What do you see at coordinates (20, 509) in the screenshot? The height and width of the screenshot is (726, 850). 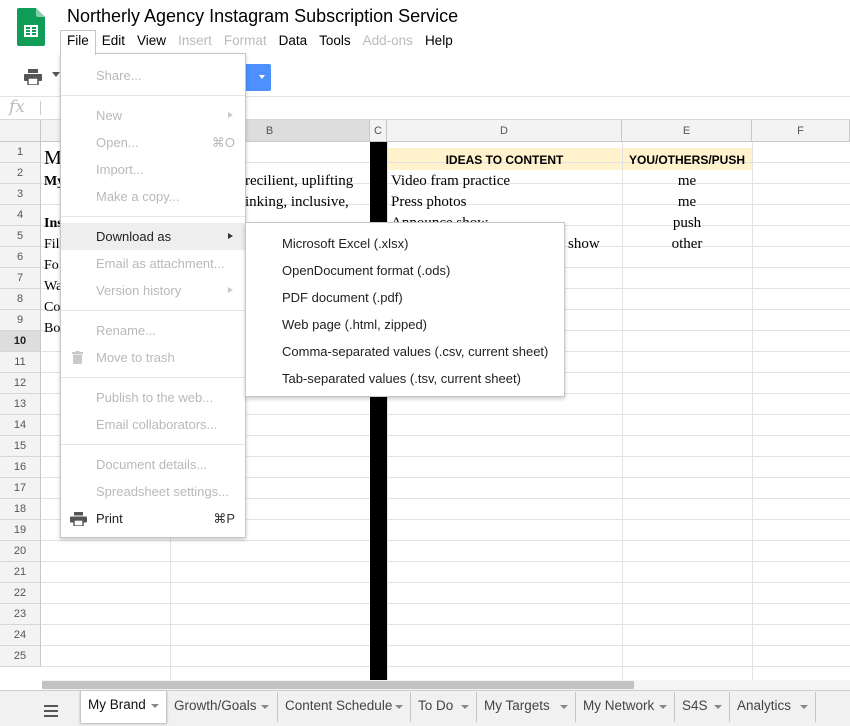 I see `row-header: 18` at bounding box center [20, 509].